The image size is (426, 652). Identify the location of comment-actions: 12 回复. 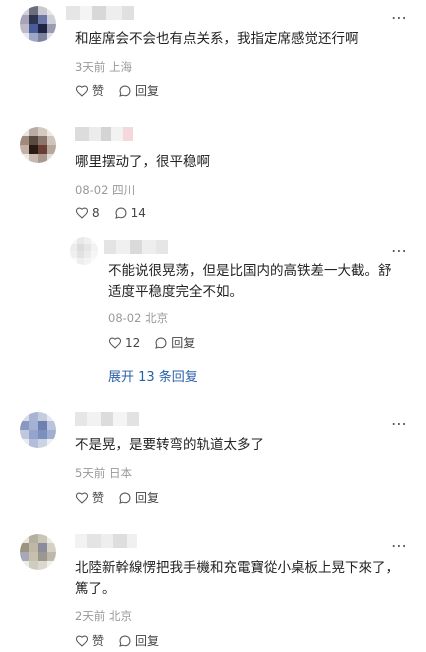
(158, 342).